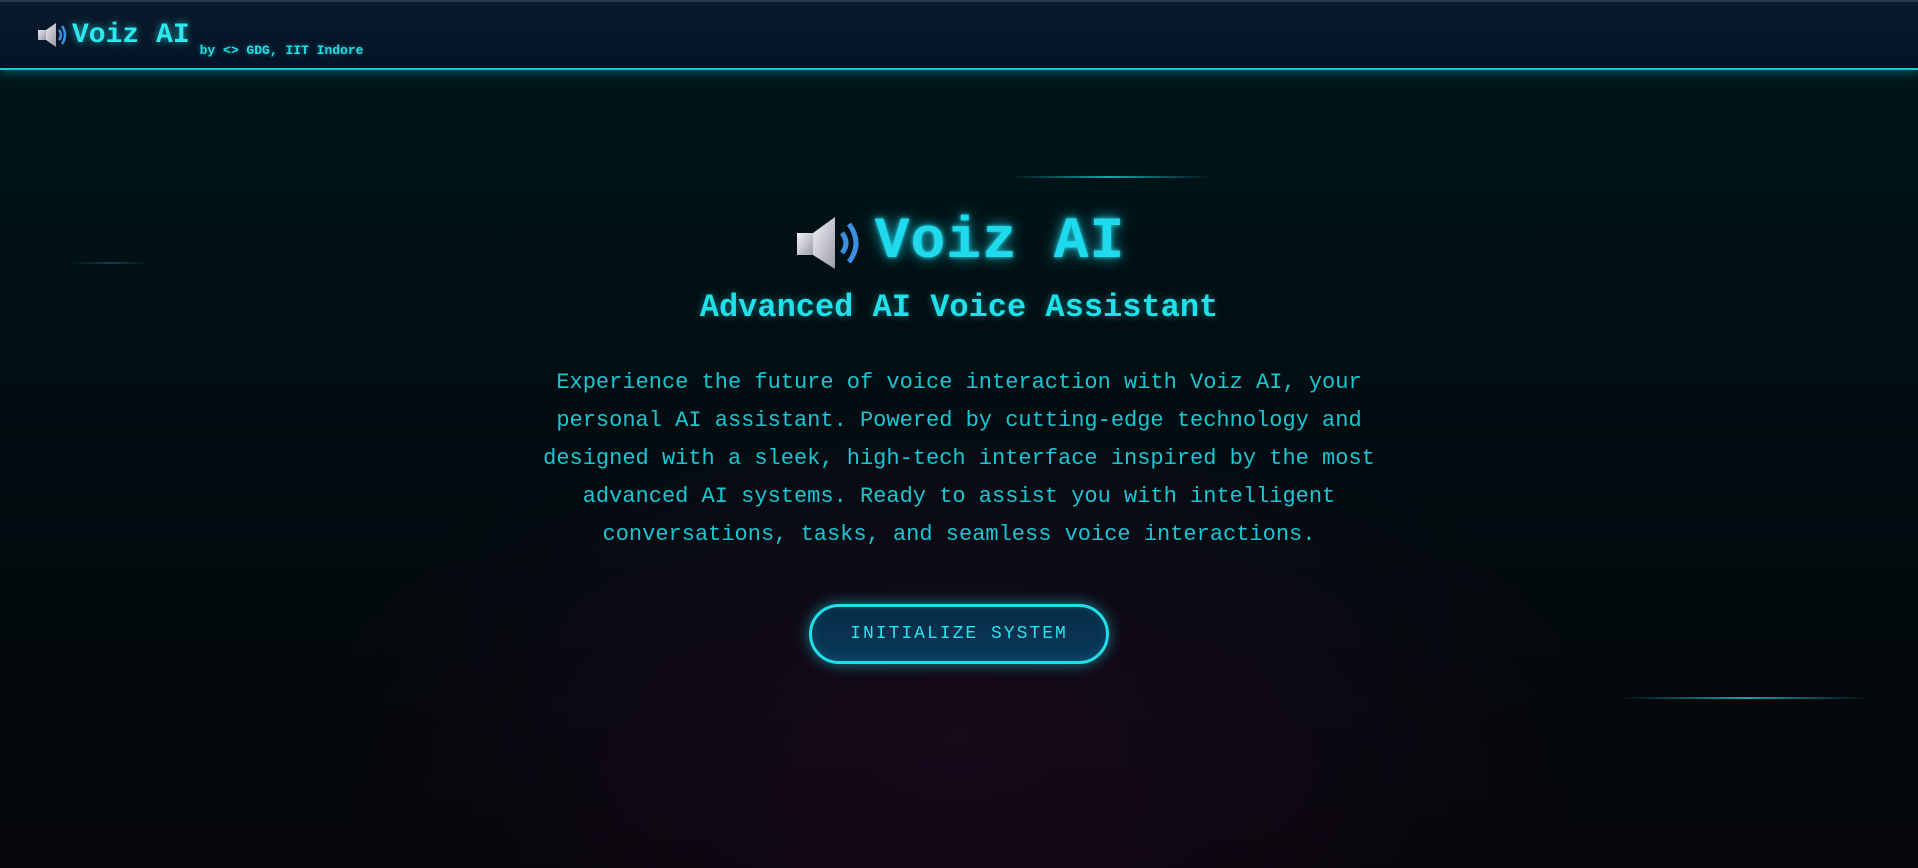  What do you see at coordinates (959, 307) in the screenshot?
I see `hero-subtitle: Advanced AI Voice Assistant` at bounding box center [959, 307].